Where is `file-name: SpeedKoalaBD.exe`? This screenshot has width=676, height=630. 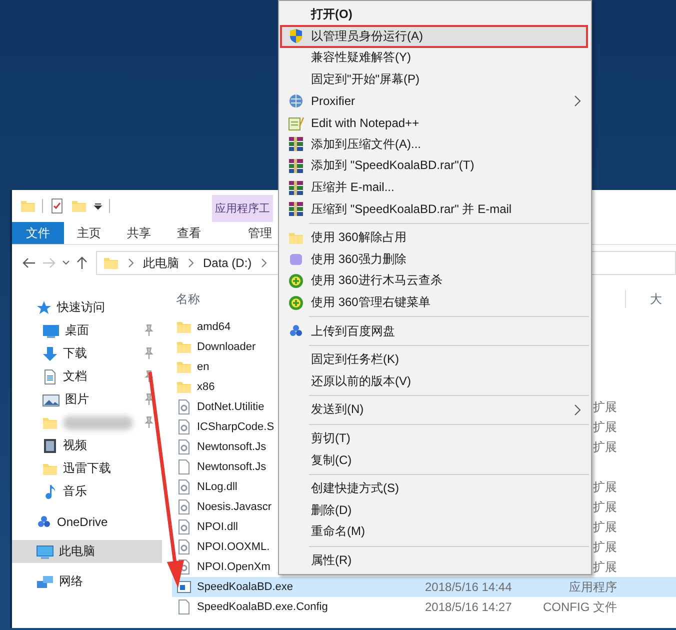 file-name: SpeedKoalaBD.exe is located at coordinates (245, 587).